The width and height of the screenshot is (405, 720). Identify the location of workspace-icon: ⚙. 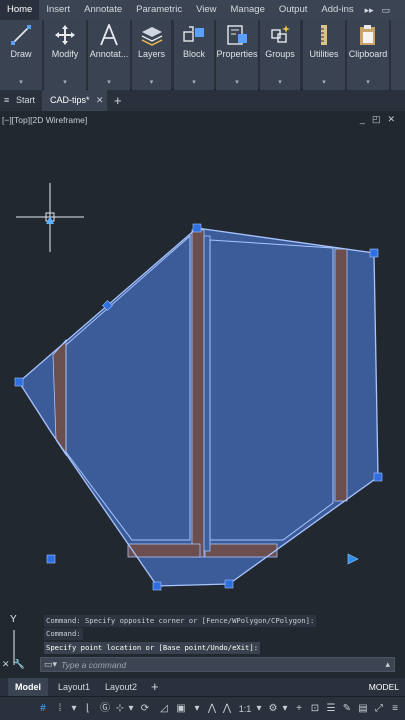
(273, 709).